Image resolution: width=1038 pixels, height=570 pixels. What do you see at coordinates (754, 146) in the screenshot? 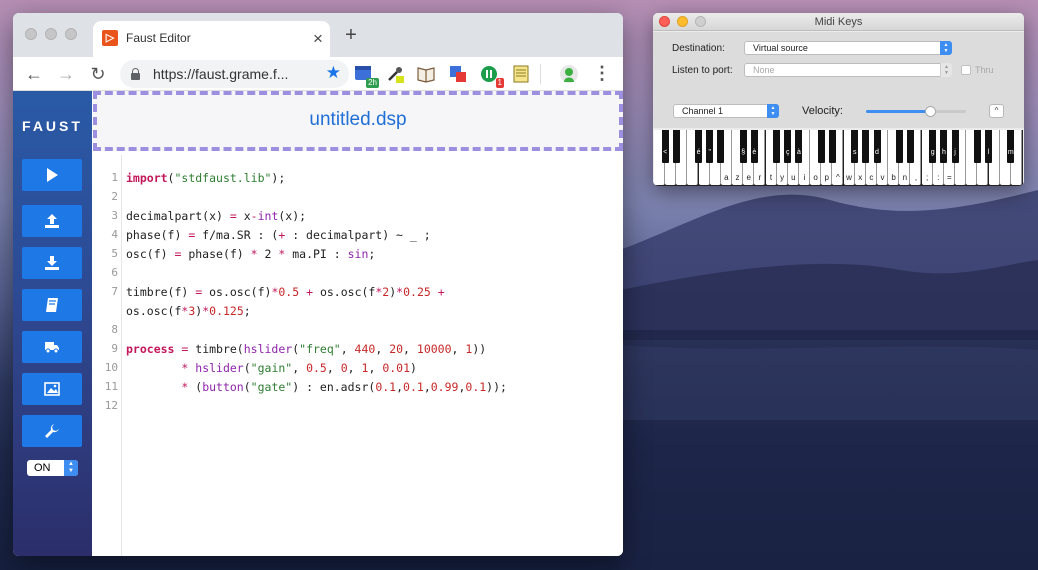
I see `piano-black-key: è` at bounding box center [754, 146].